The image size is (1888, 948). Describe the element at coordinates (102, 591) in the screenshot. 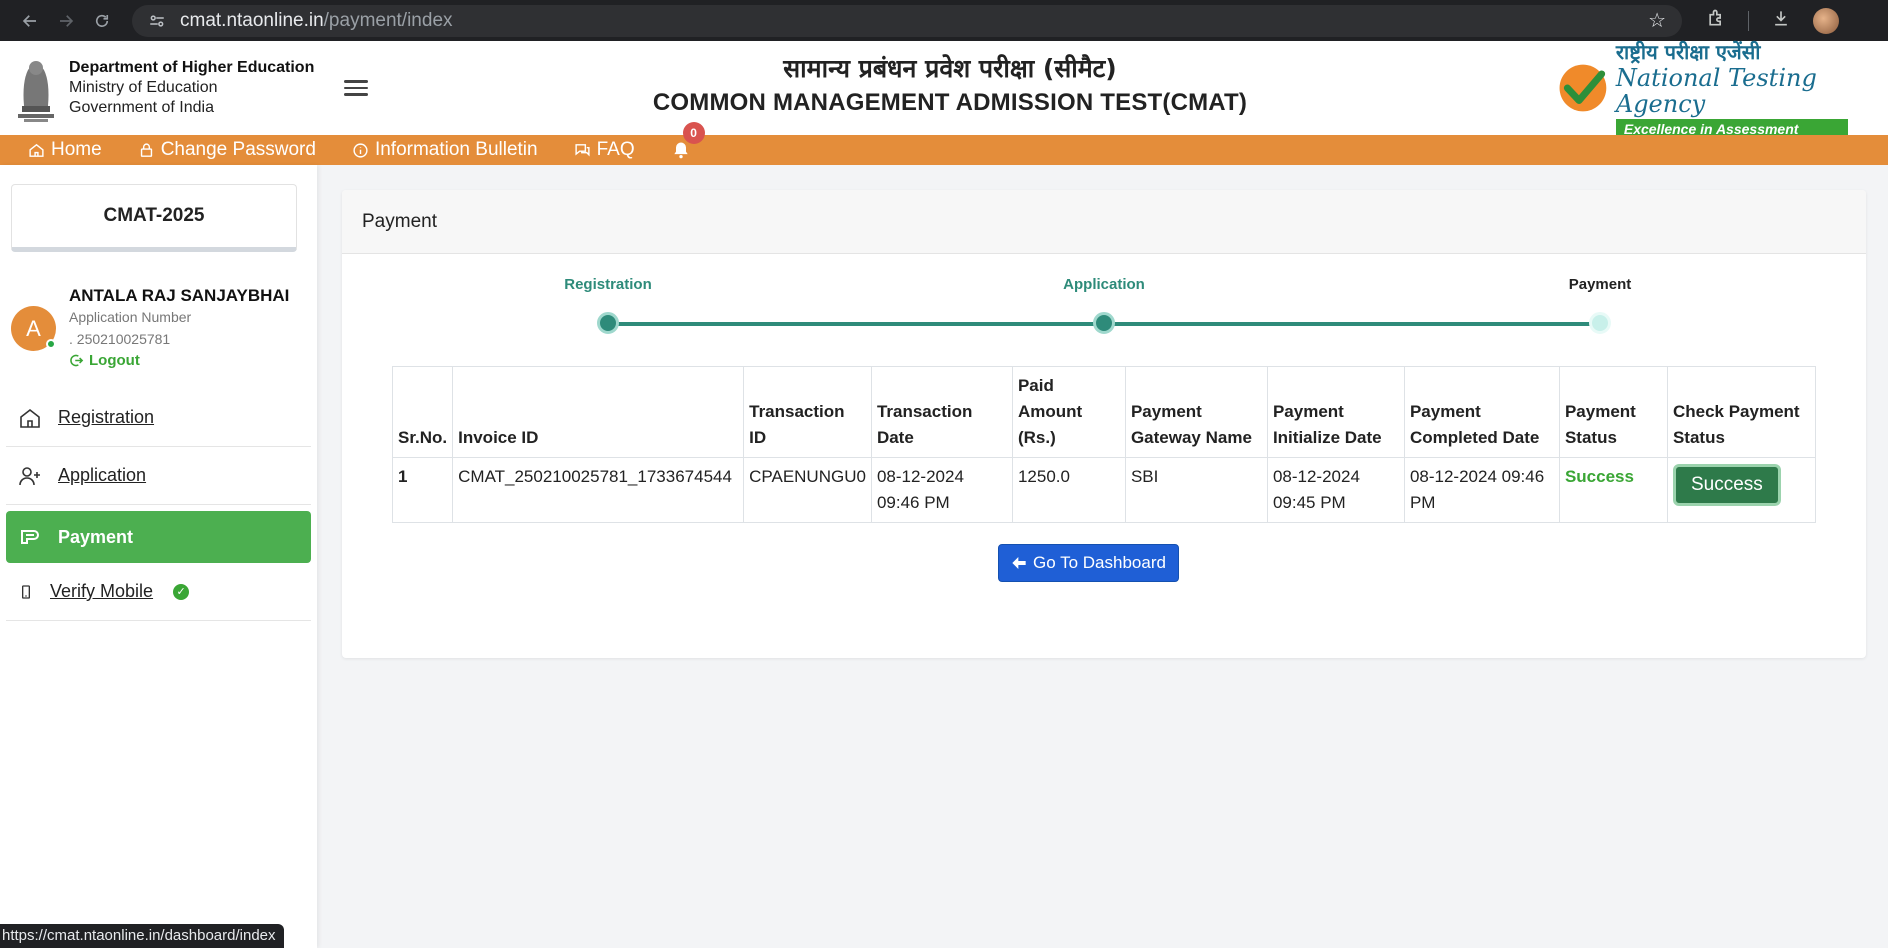

I see `sidebar-item-label: Verify Mobile` at that location.